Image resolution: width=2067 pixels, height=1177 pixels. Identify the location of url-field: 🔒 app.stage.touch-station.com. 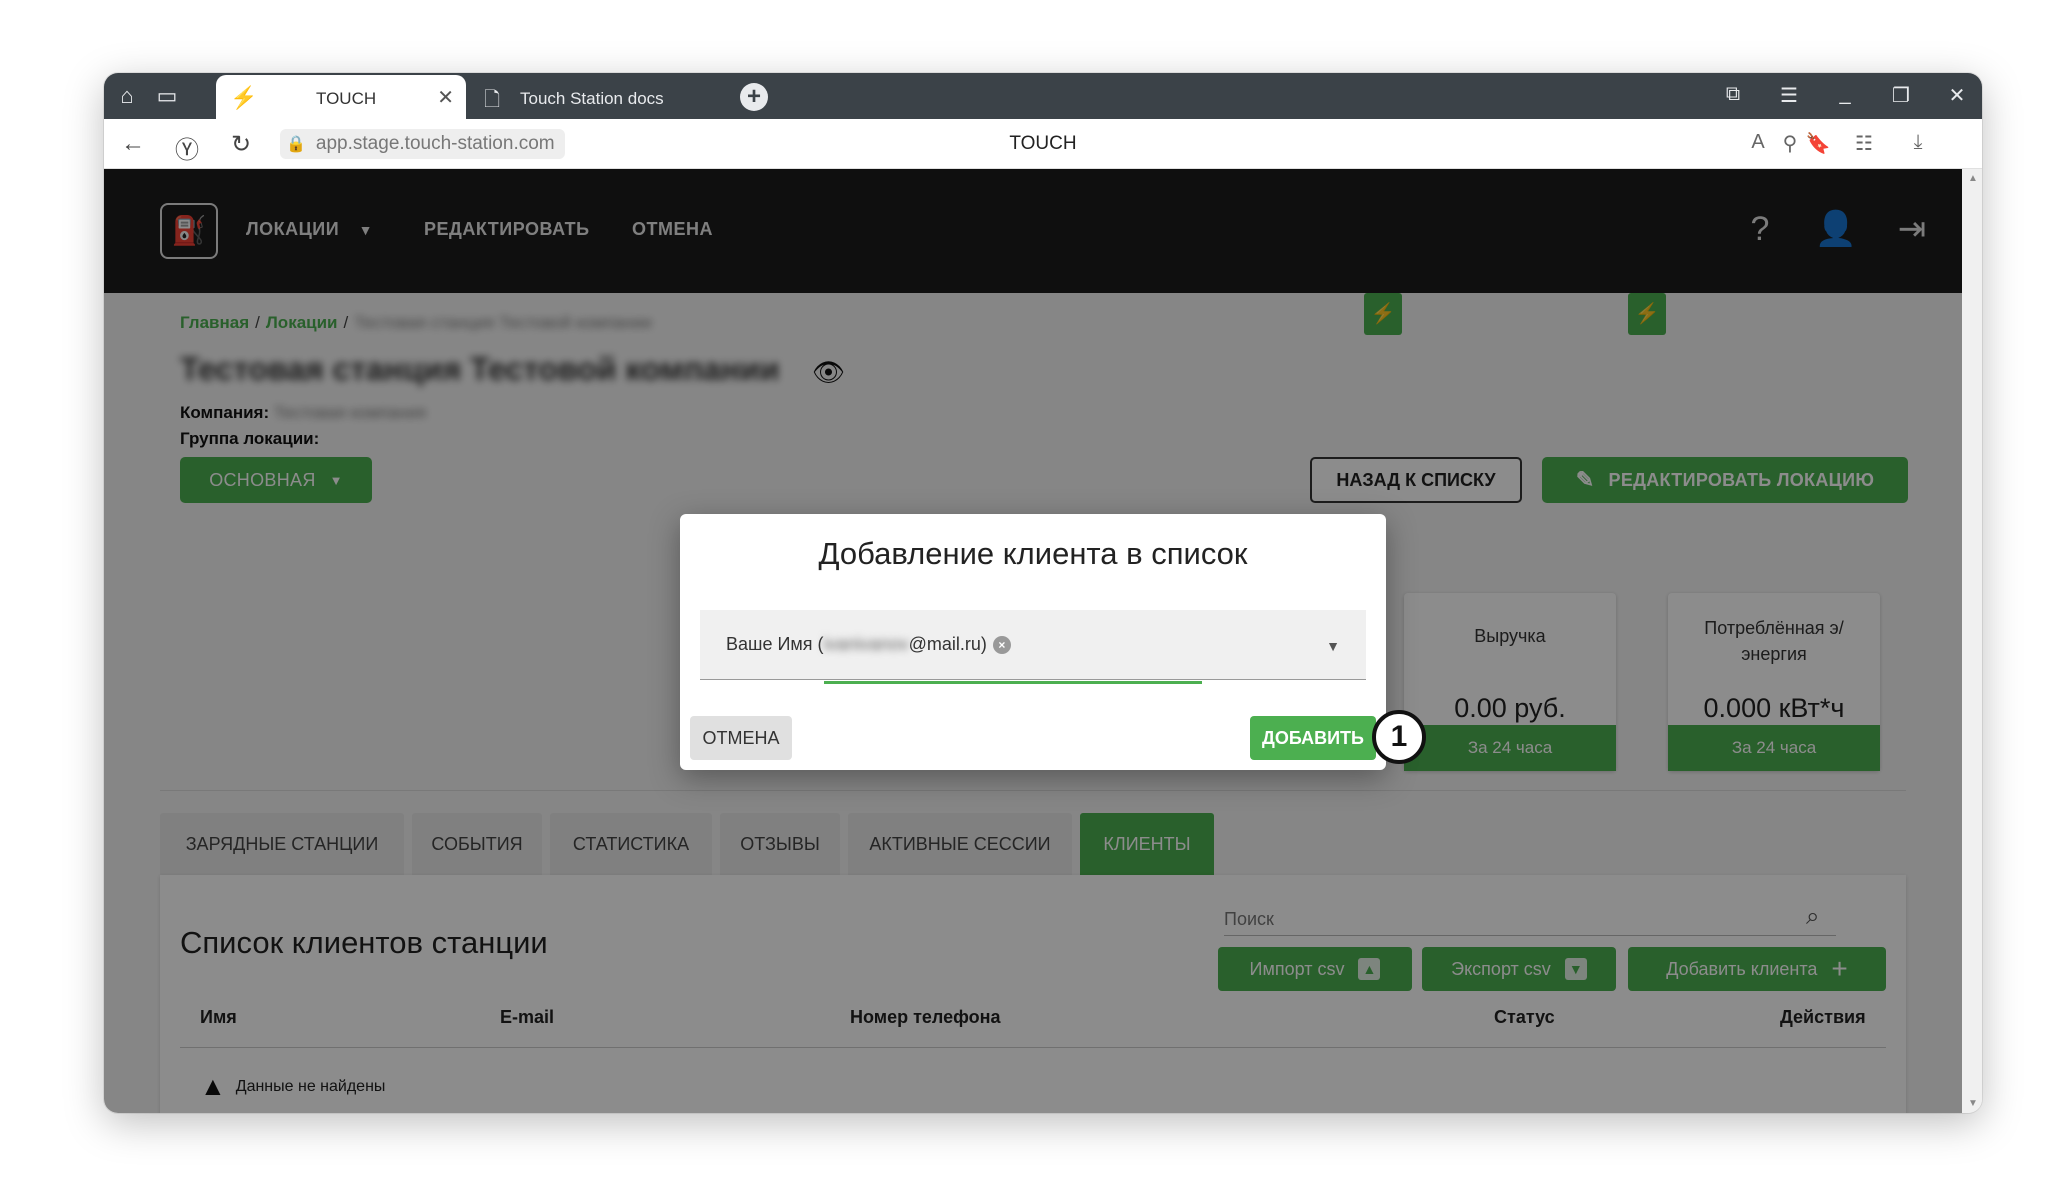
(422, 144).